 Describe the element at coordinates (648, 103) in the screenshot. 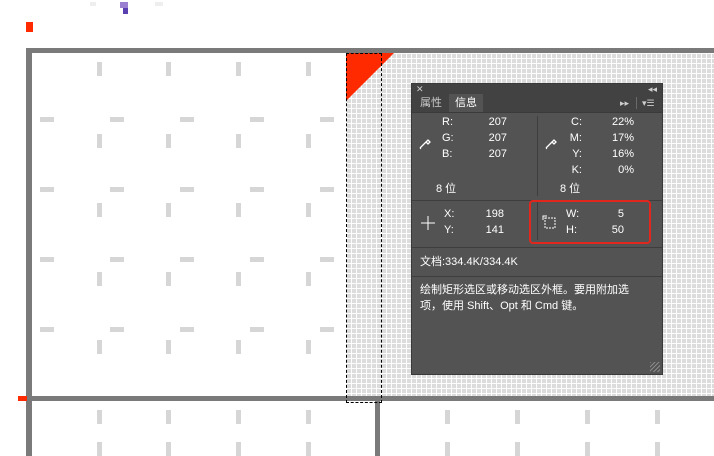

I see `panel-menu-icon: ▾☰` at that location.